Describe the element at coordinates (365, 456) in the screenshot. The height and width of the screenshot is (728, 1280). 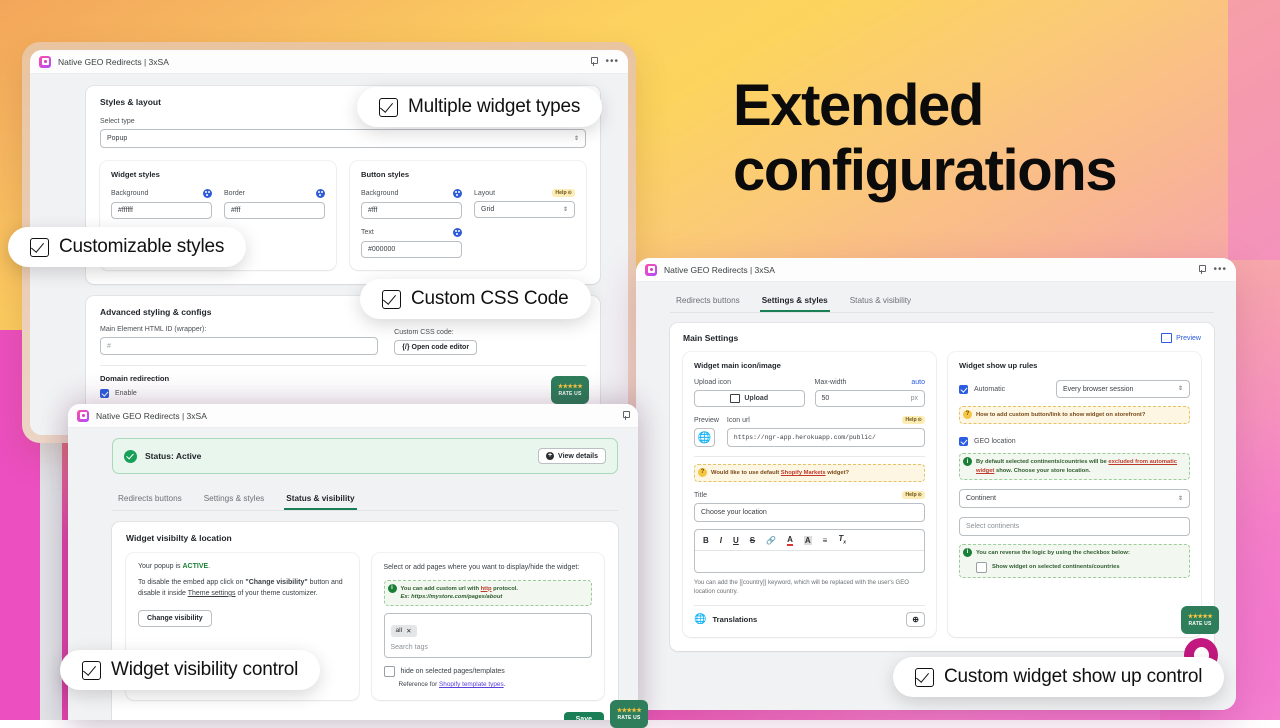
I see `status-banner: Status: Active + View details` at that location.